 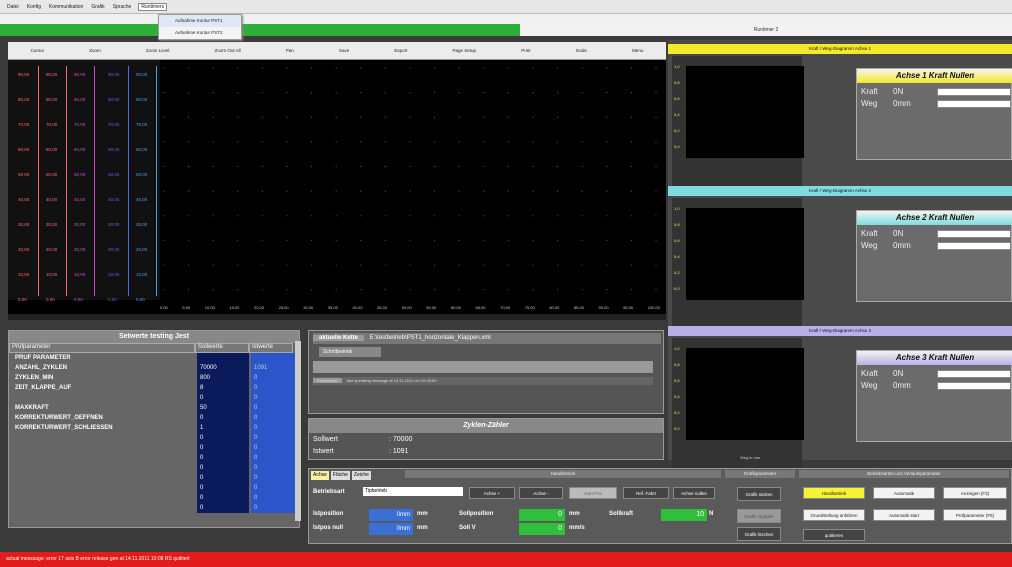 What do you see at coordinates (298, 431) in the screenshot?
I see `setwerte-scrollbar` at bounding box center [298, 431].